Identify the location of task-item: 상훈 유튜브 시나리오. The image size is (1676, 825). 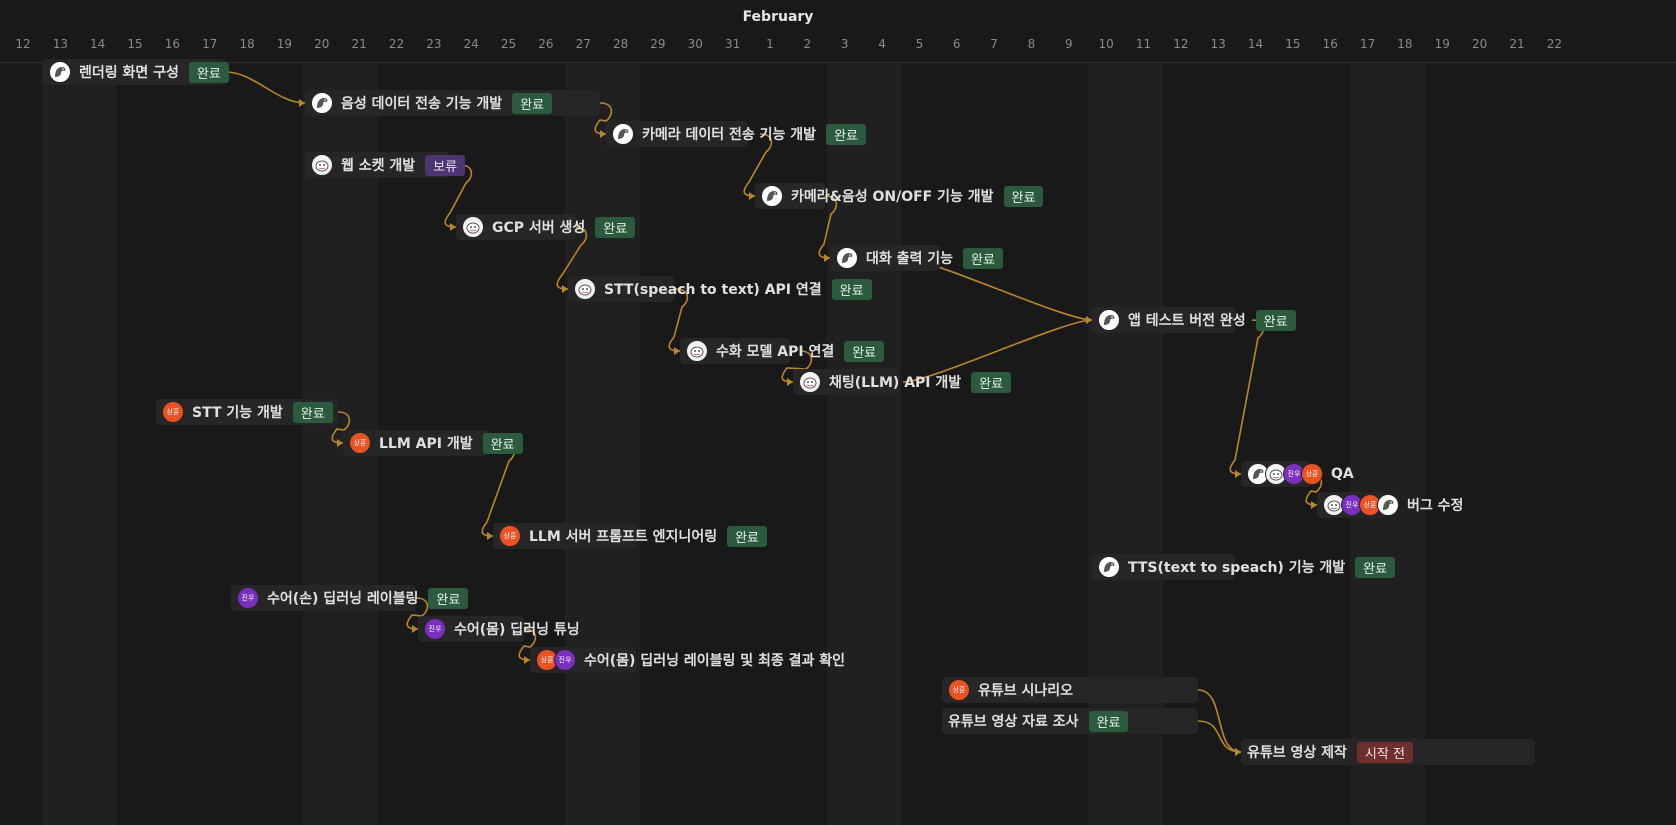
(1070, 690).